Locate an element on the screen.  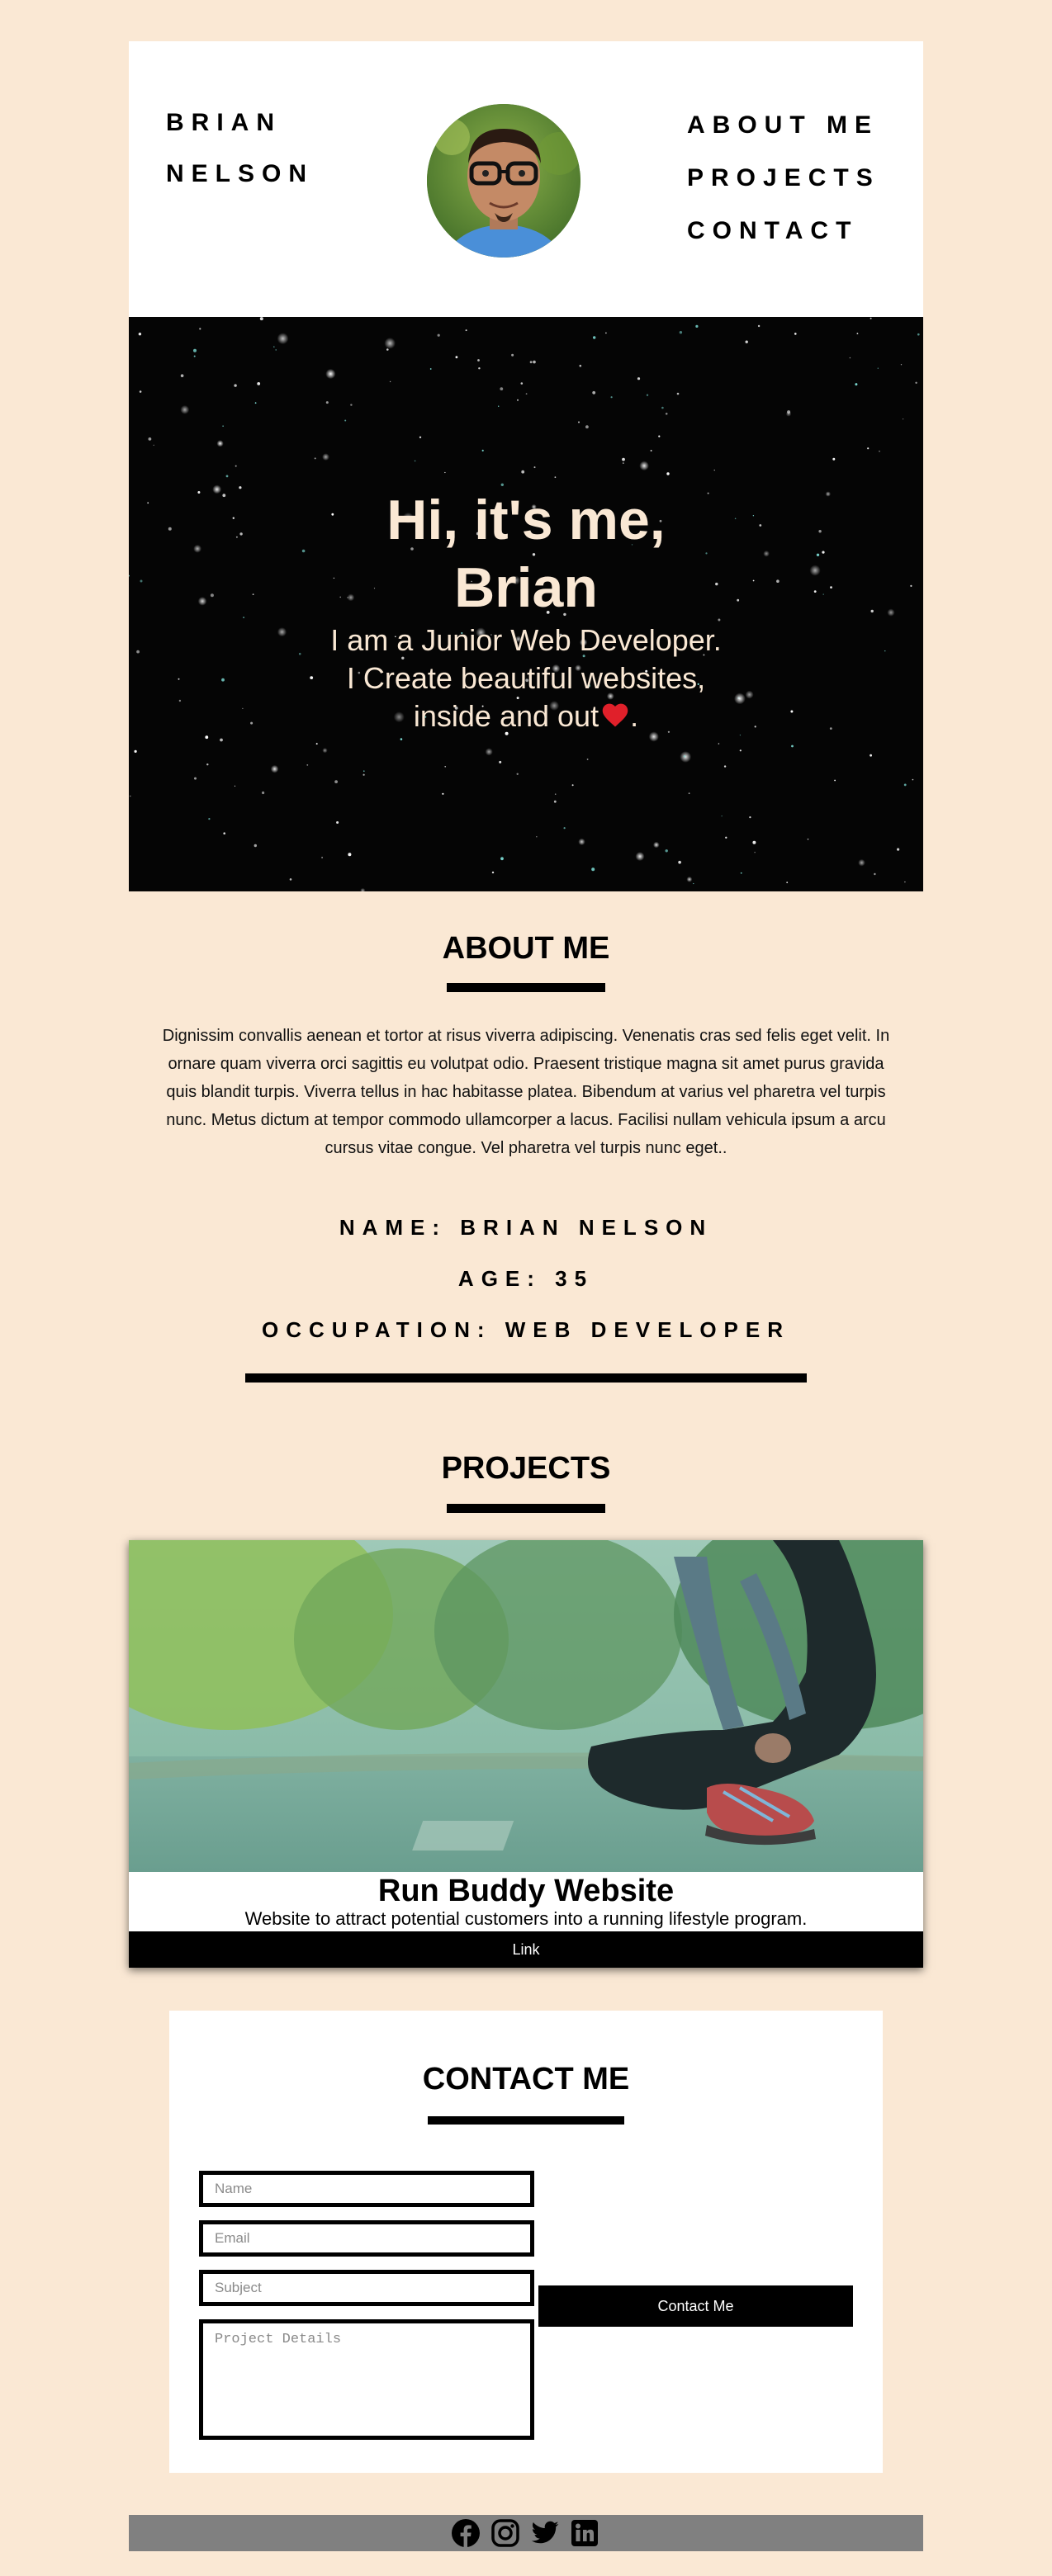
about-occupation: OCCUPATION: WEB DEVELOPER is located at coordinates (526, 1329).